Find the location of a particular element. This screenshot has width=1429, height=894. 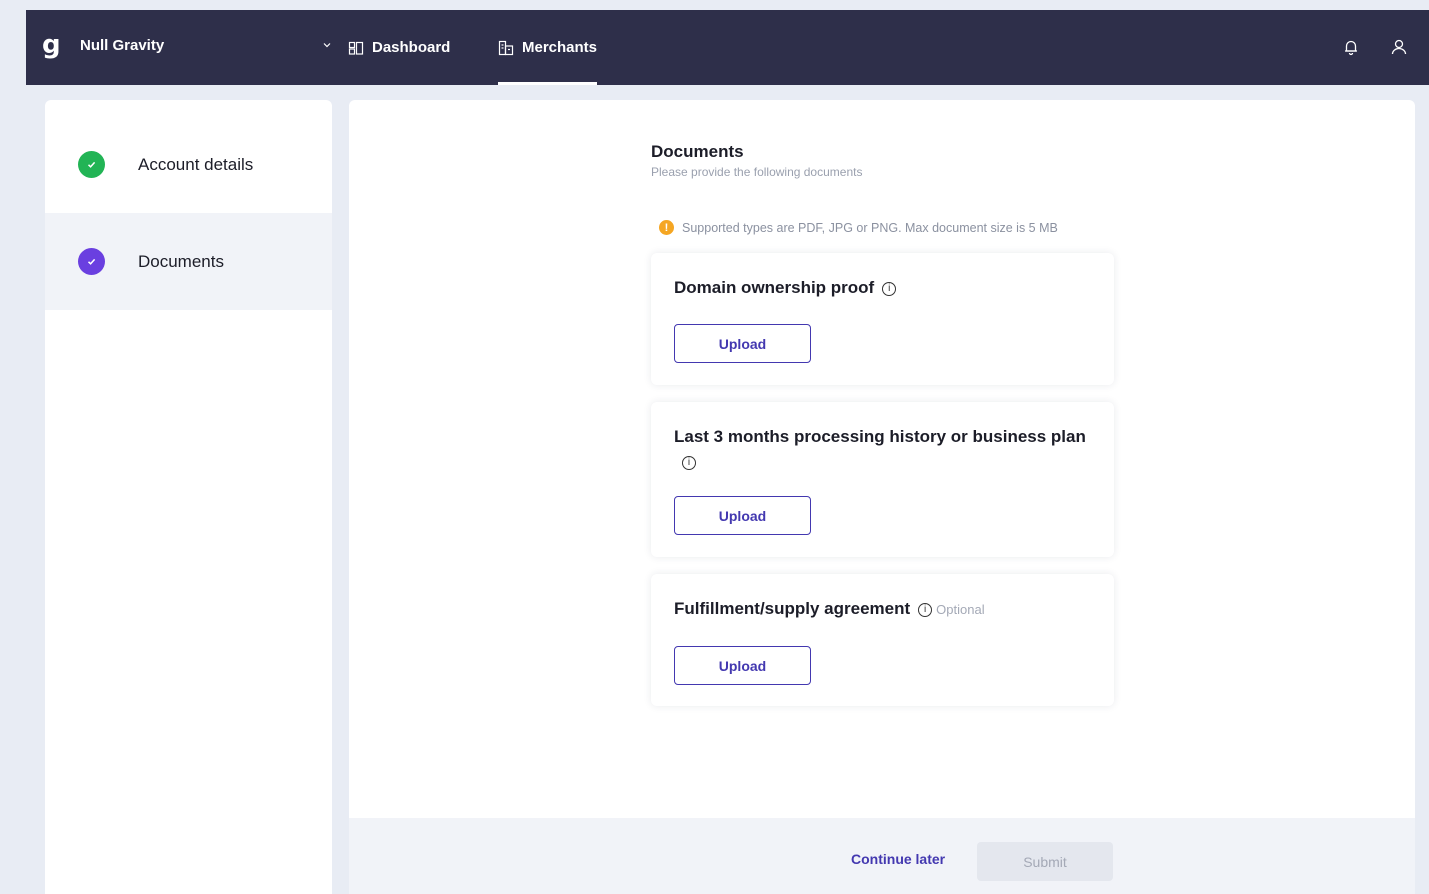

top-navigation-bar: g Null Gravity Dashboard Merchants is located at coordinates (727, 47).